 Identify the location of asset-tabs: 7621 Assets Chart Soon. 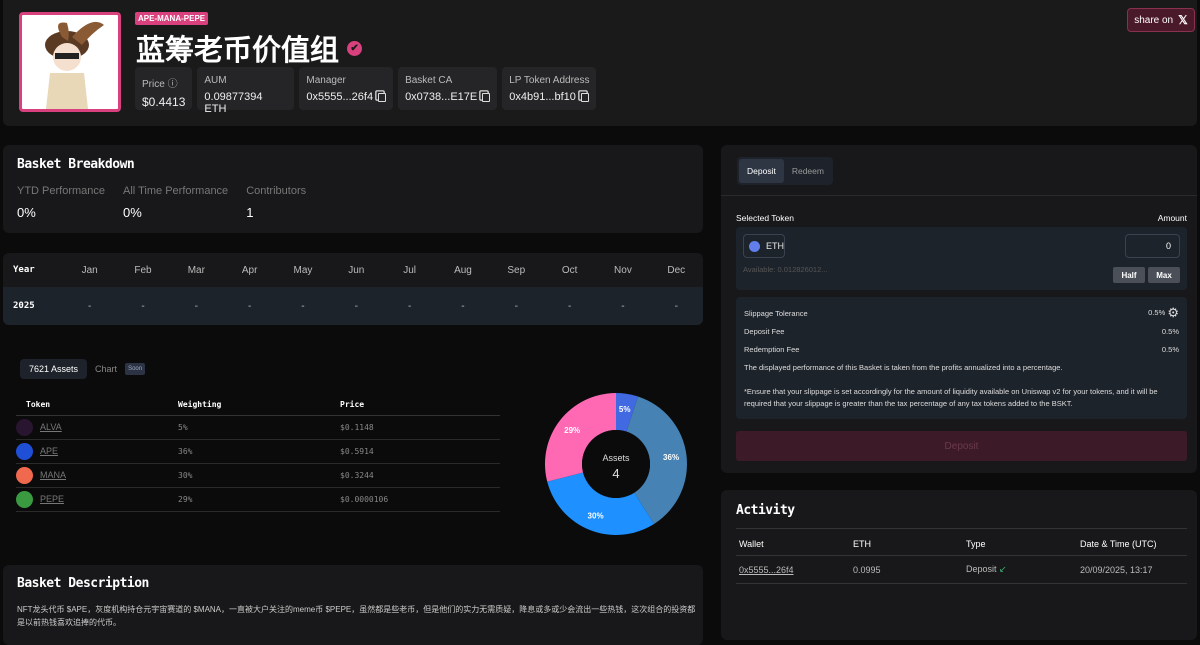
(83, 369).